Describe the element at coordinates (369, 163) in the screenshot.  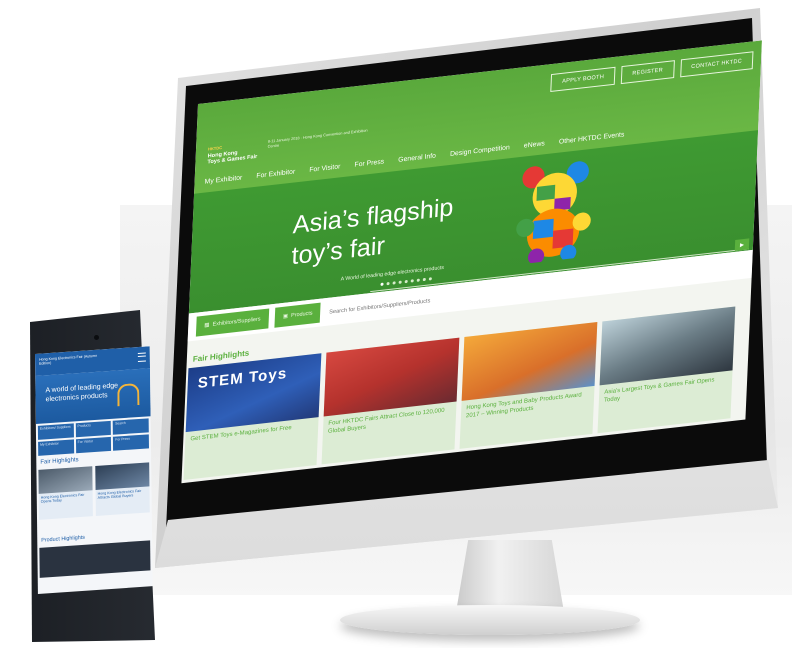
I see `nav-for-press: For Press` at that location.